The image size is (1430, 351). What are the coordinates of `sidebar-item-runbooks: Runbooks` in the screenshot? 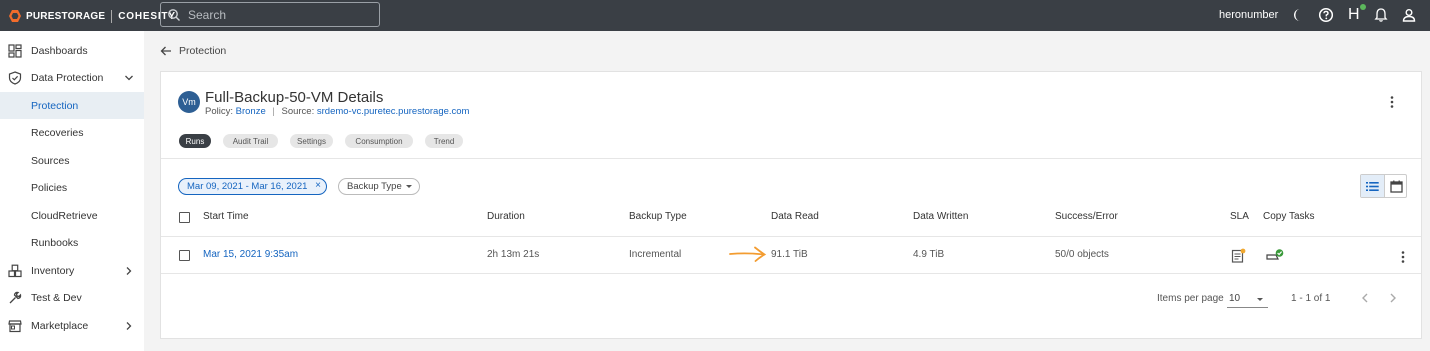 It's located at (72, 242).